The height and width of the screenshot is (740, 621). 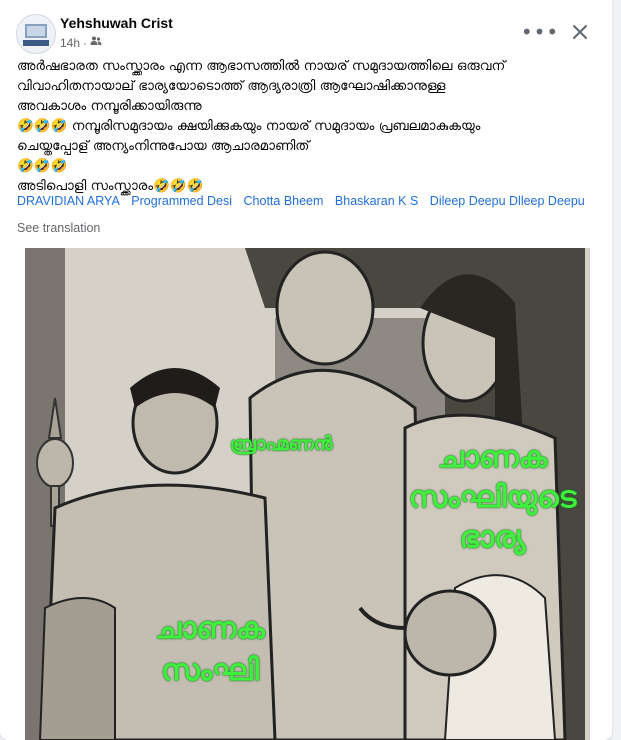 I want to click on tag-link: Bhaskaran K S, so click(x=376, y=201).